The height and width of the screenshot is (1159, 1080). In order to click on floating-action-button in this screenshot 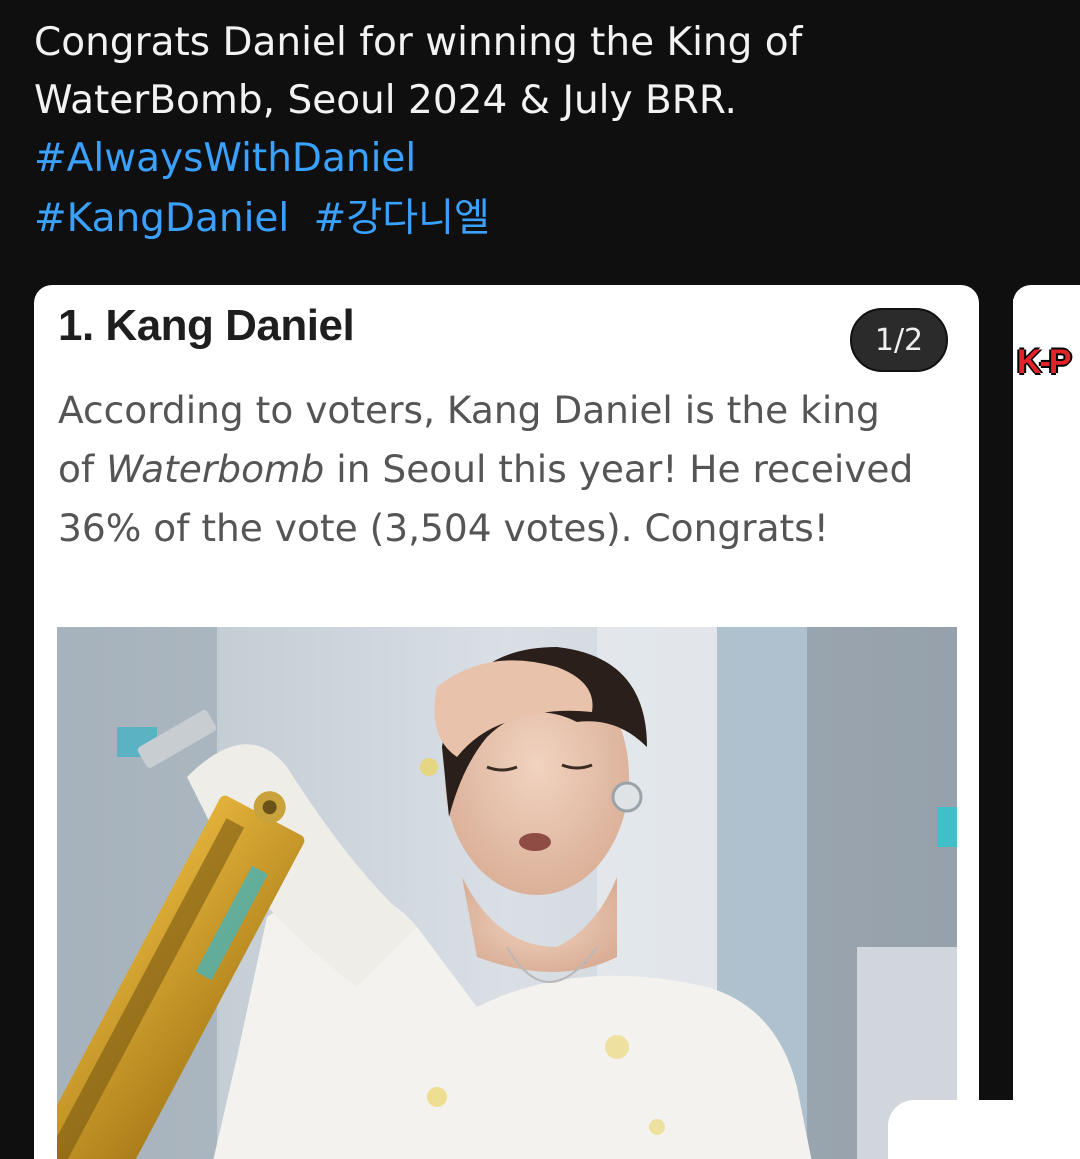, I will do `click(968, 1129)`.